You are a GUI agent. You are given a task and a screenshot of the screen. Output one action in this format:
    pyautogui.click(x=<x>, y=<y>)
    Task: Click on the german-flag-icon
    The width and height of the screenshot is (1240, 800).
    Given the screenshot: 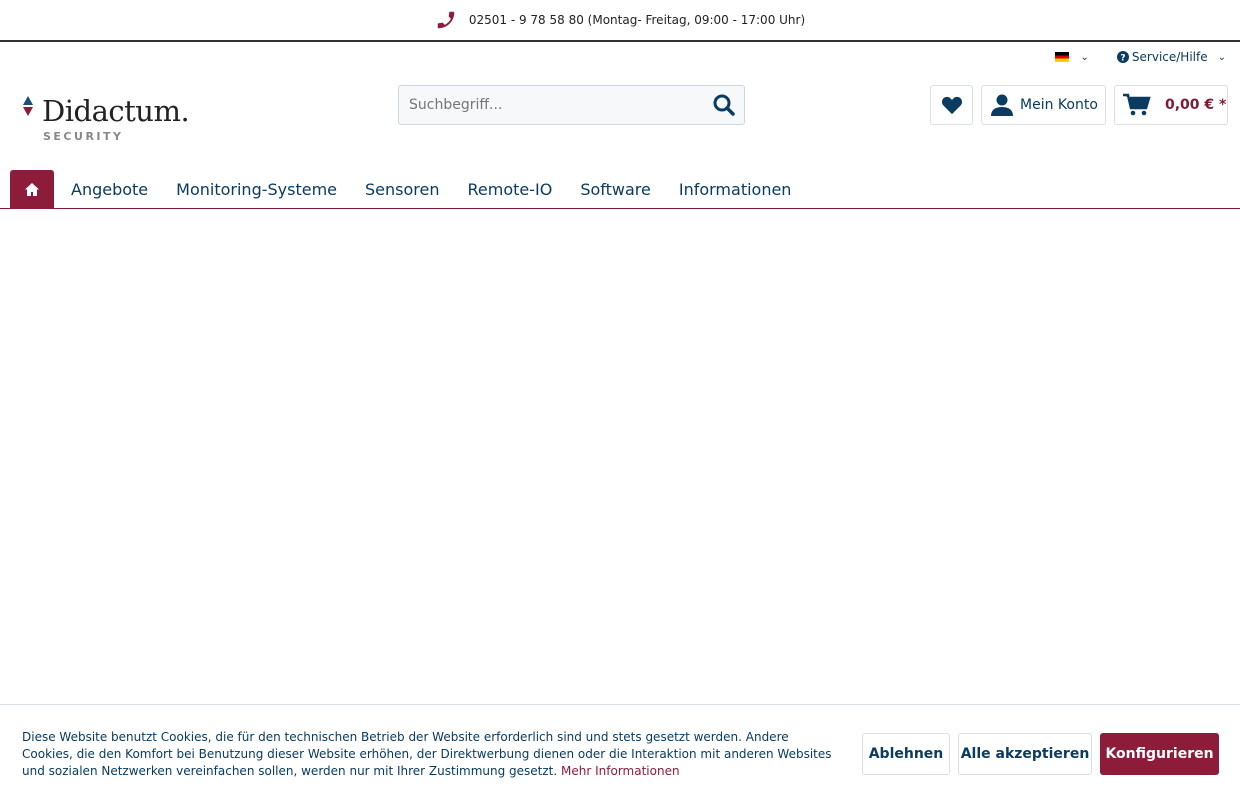 What is the action you would take?
    pyautogui.click(x=1061, y=57)
    